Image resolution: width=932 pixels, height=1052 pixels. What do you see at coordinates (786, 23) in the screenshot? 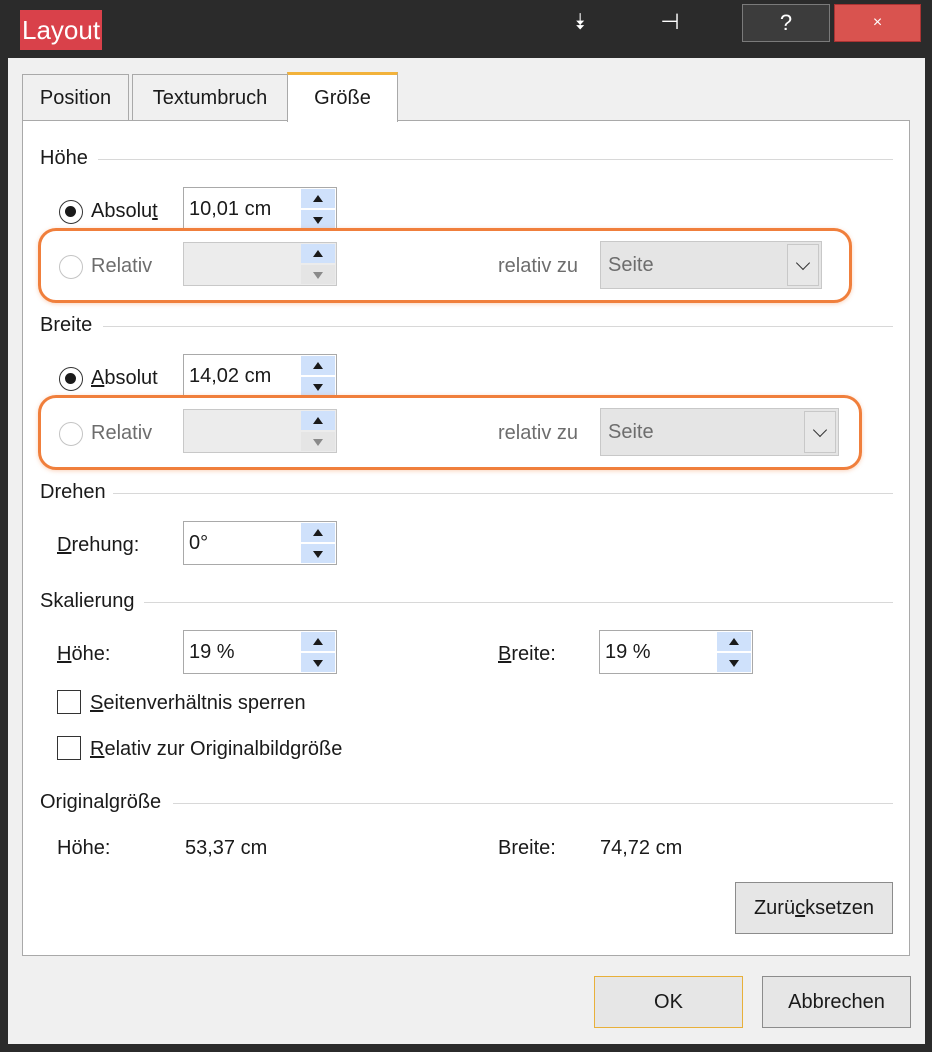
I see `help-button: ?` at bounding box center [786, 23].